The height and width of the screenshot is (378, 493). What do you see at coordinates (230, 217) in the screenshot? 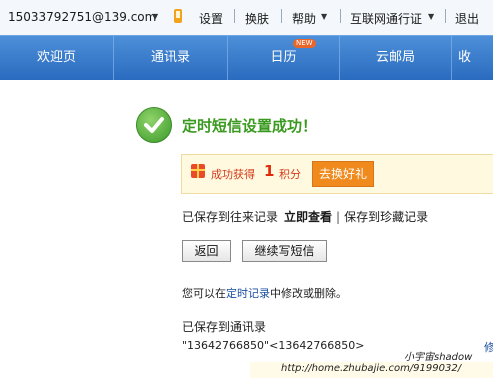
I see `saved-text: 已保存到往来记录` at bounding box center [230, 217].